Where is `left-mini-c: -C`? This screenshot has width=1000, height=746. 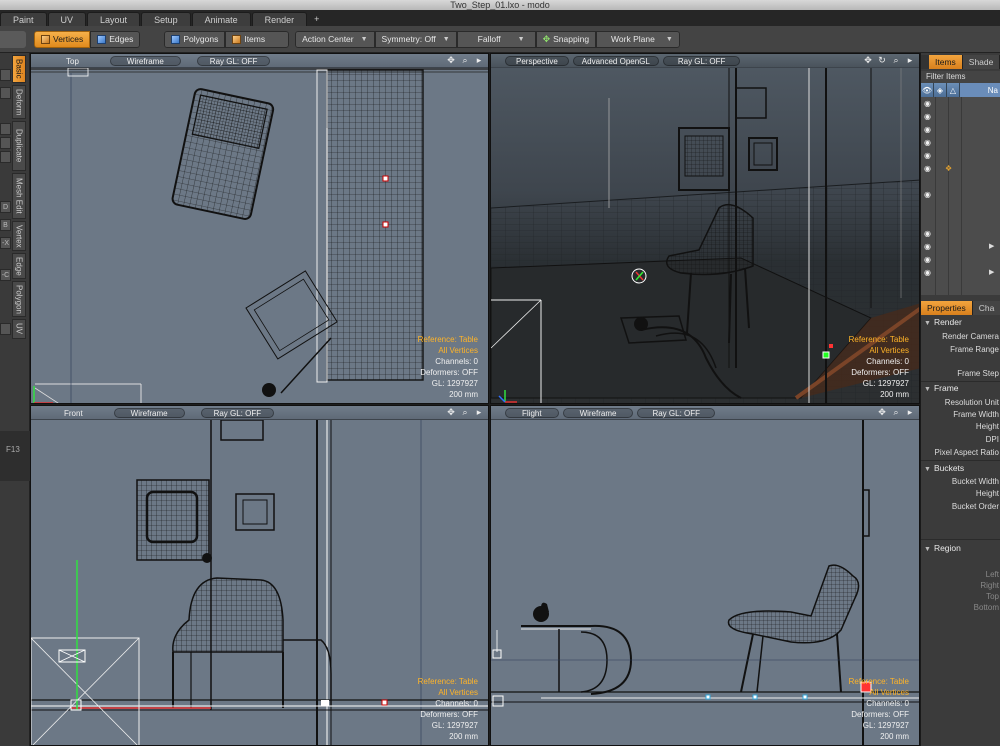
left-mini-c: -C is located at coordinates (5, 275).